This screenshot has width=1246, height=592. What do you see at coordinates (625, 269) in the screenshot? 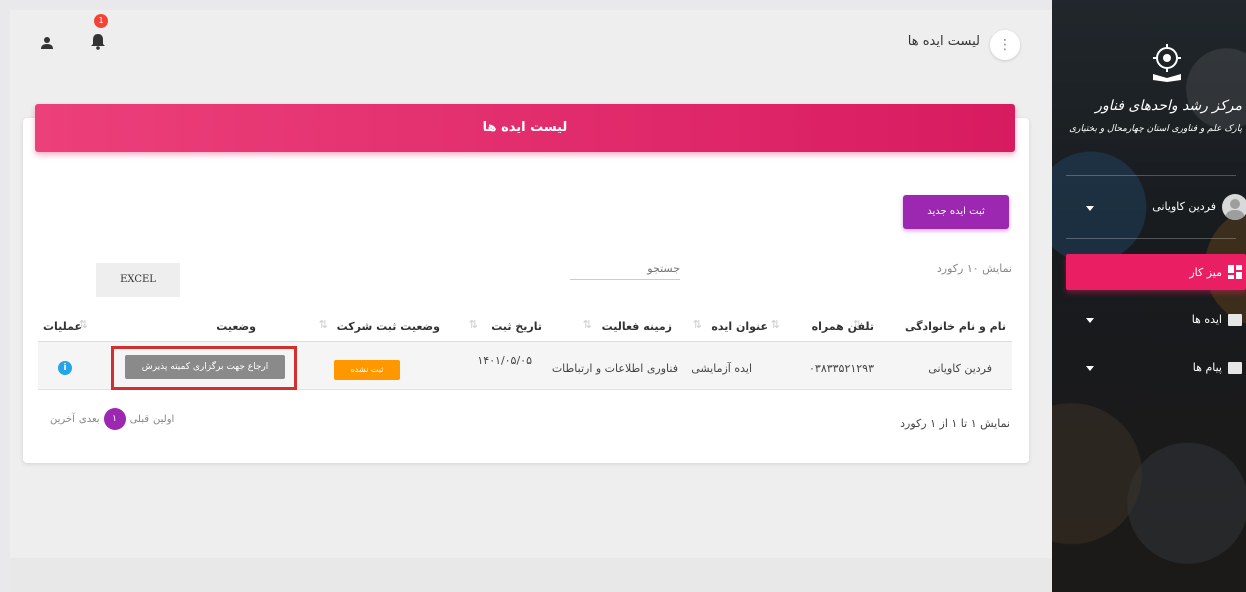
I see `search-input` at bounding box center [625, 269].